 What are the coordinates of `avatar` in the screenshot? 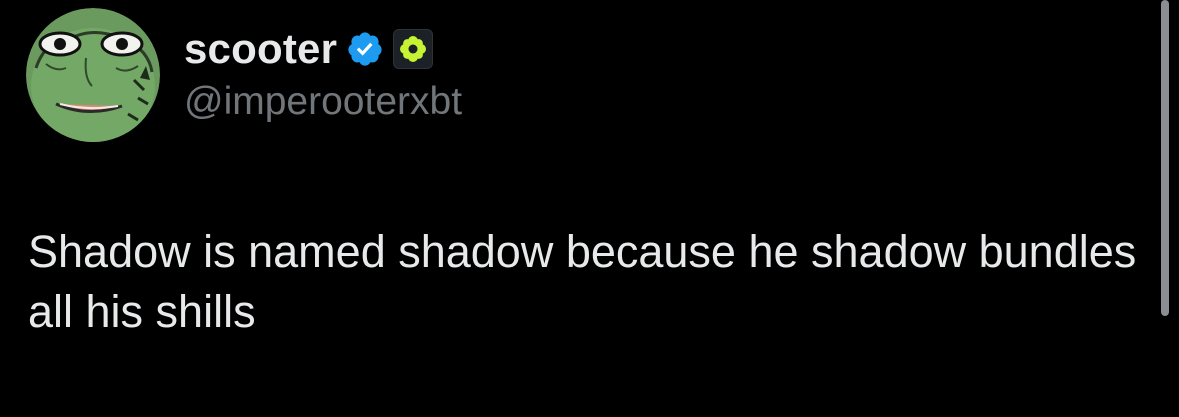 It's located at (93, 75).